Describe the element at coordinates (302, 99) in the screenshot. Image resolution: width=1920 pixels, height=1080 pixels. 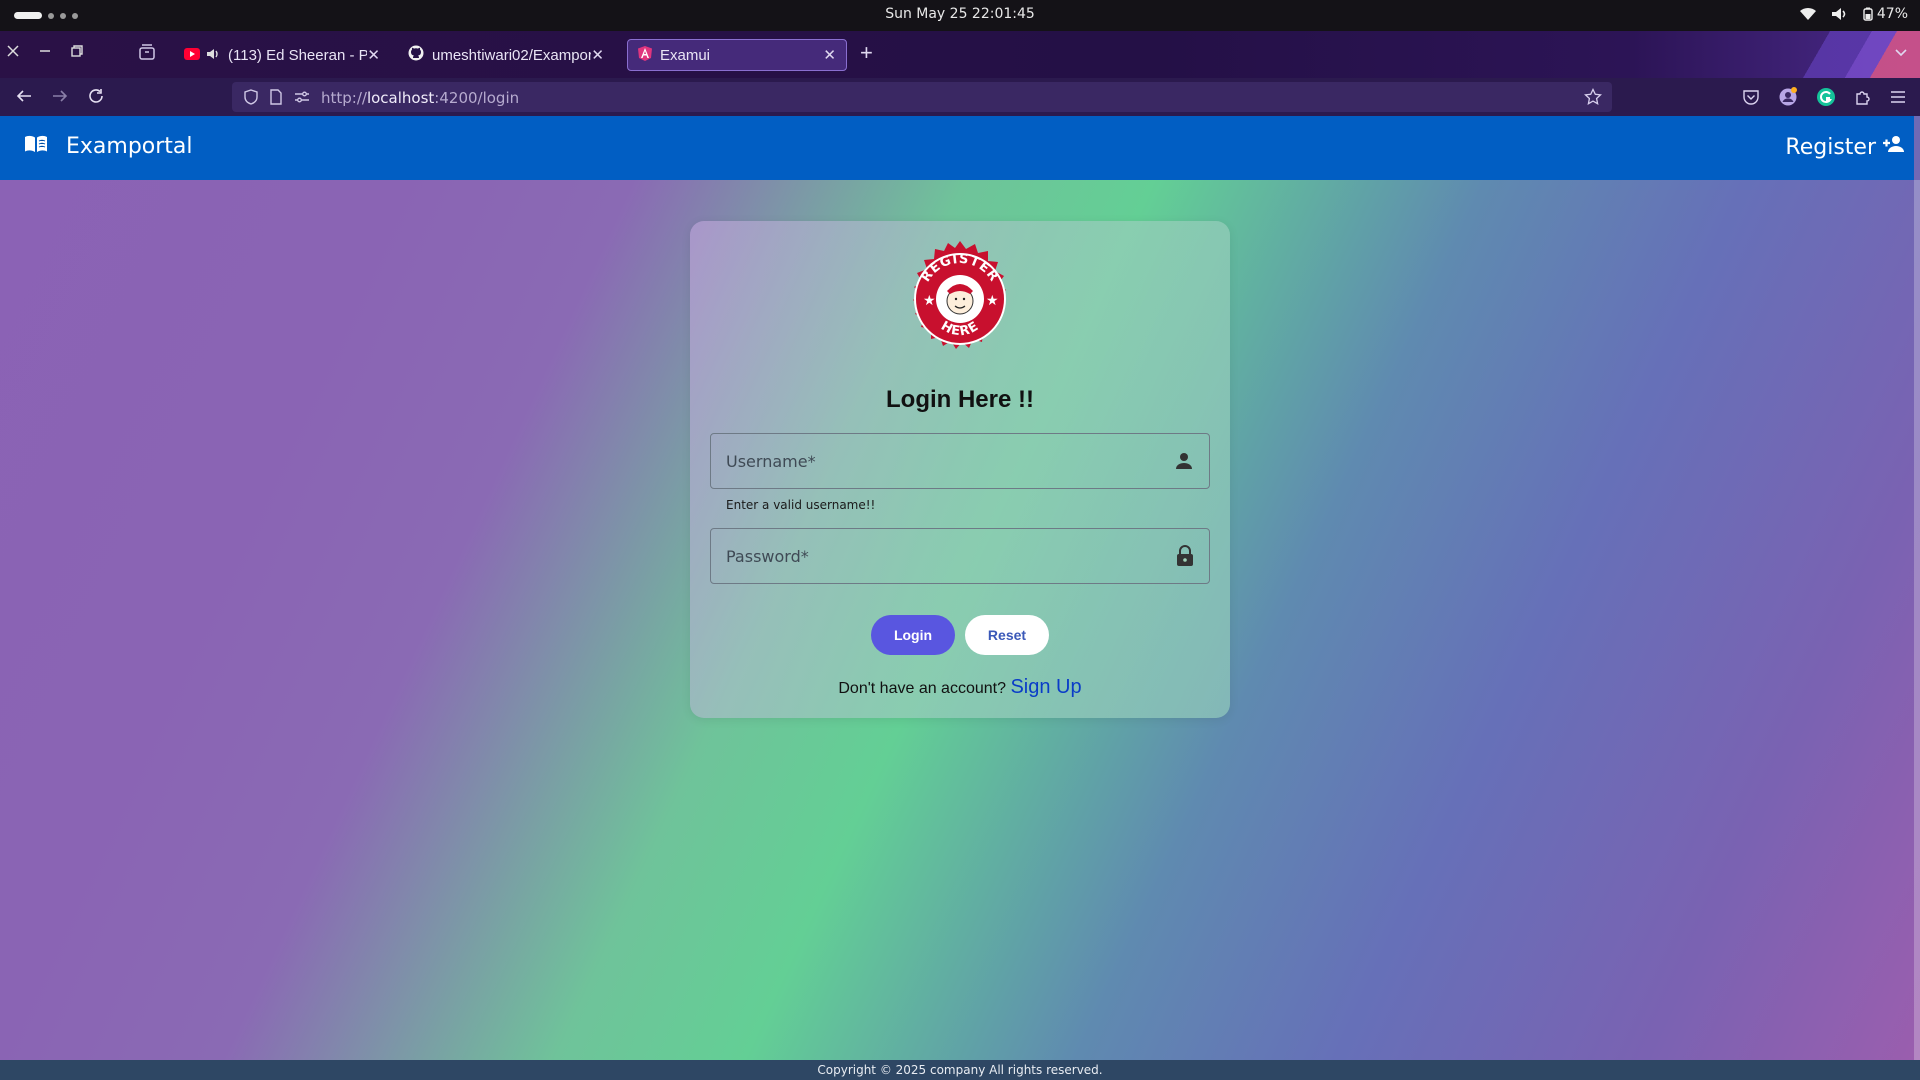
I see `permissions-icon` at that location.